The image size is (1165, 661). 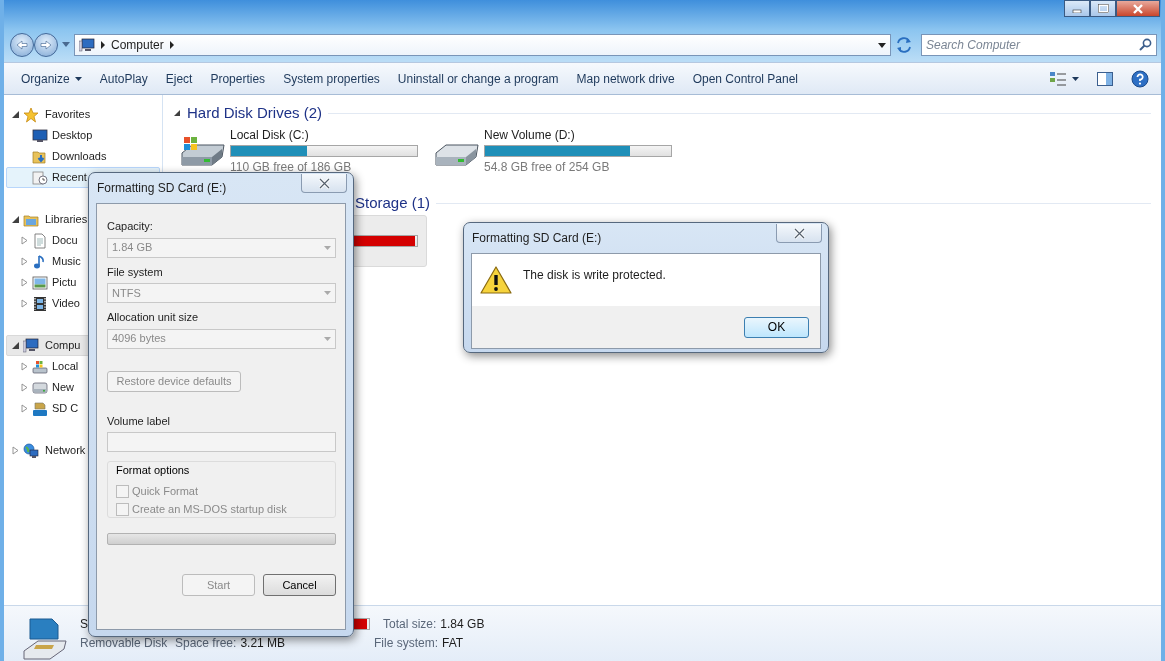 What do you see at coordinates (882, 45) in the screenshot?
I see `dropdown-icon` at bounding box center [882, 45].